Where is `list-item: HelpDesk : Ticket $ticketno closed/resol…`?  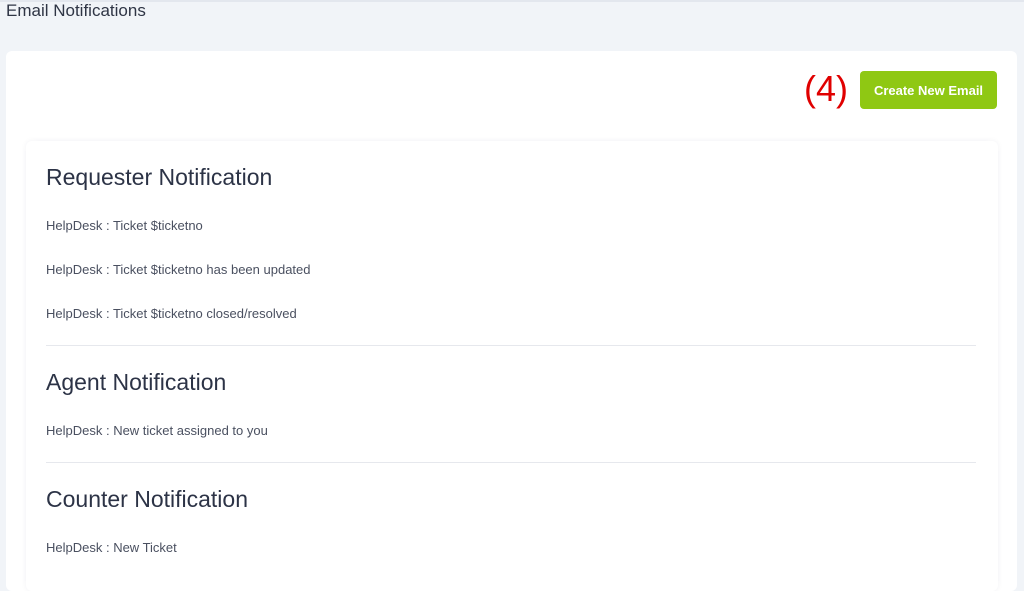 list-item: HelpDesk : Ticket $ticketno closed/resol… is located at coordinates (171, 314).